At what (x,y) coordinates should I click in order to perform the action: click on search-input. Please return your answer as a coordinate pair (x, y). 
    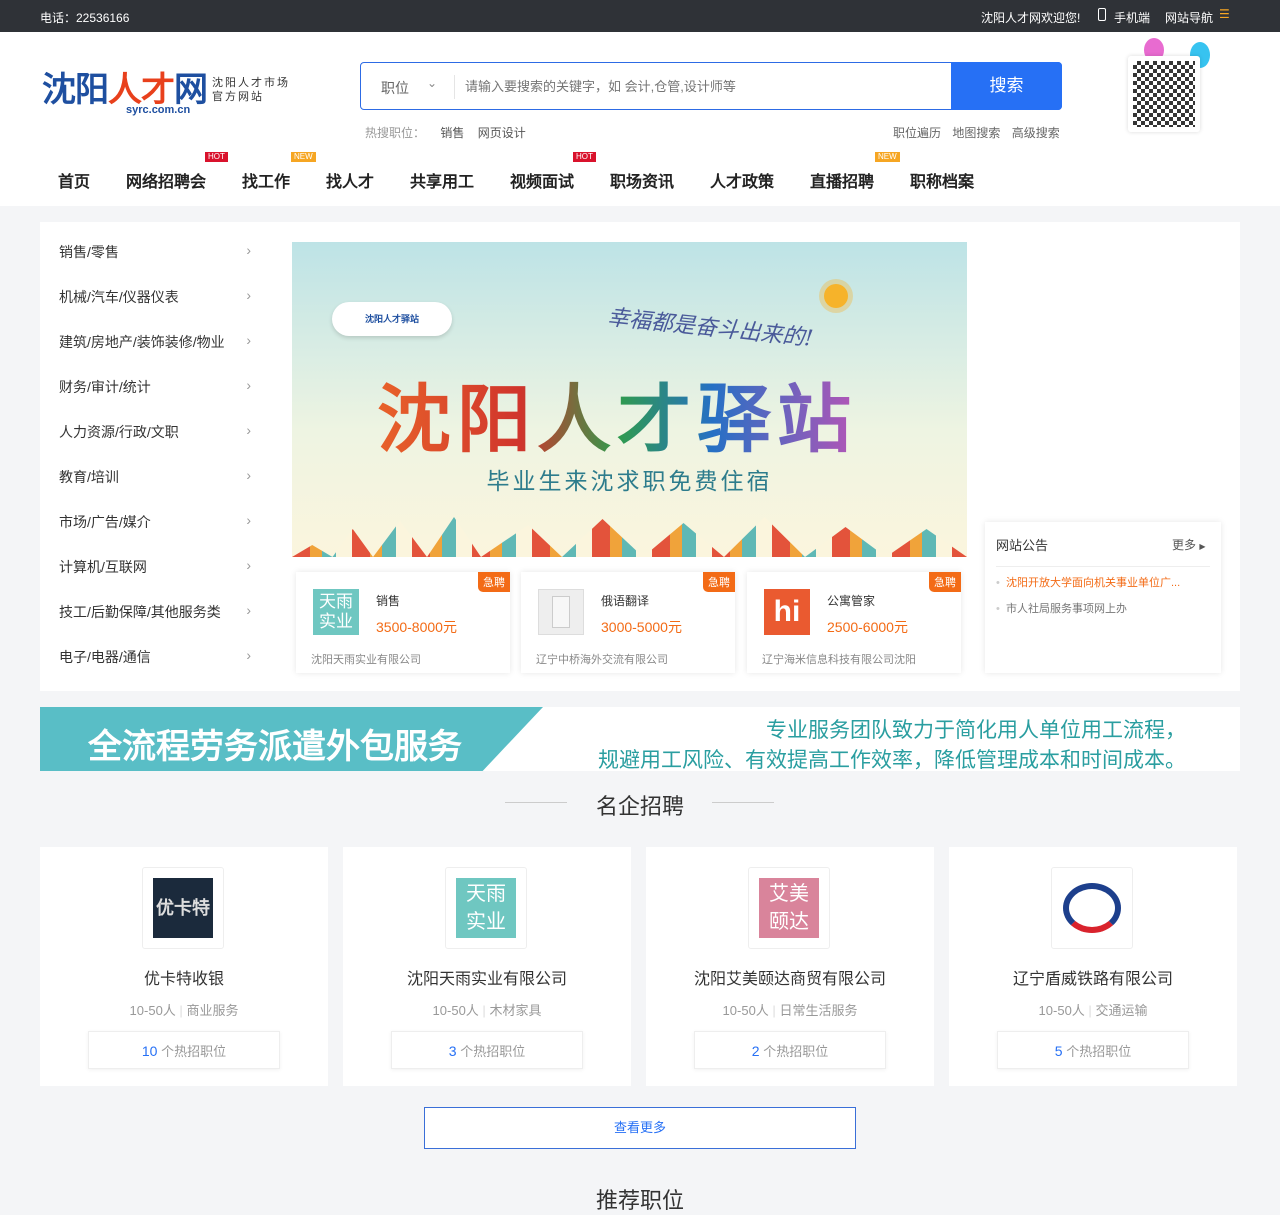
    Looking at the image, I should click on (705, 86).